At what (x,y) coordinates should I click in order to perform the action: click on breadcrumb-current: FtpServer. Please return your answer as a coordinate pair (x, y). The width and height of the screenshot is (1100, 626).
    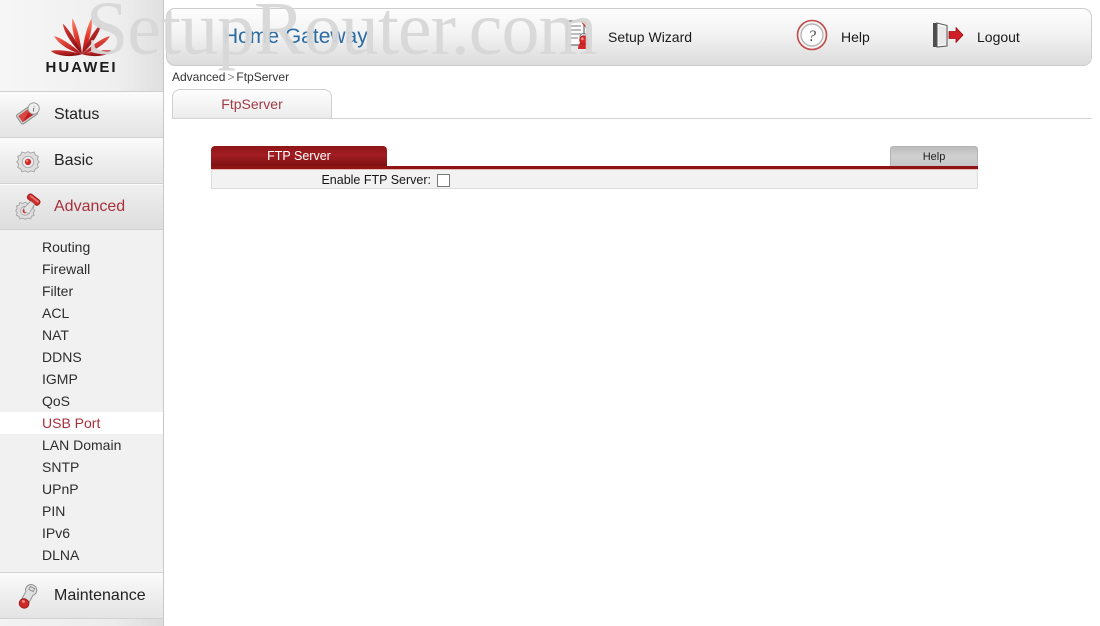
    Looking at the image, I should click on (263, 77).